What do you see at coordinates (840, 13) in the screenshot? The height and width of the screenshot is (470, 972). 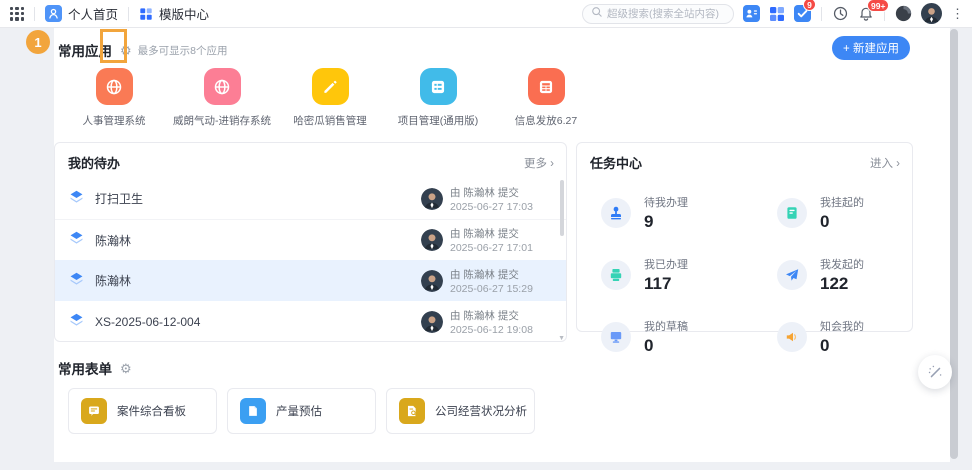 I see `clock-icon` at bounding box center [840, 13].